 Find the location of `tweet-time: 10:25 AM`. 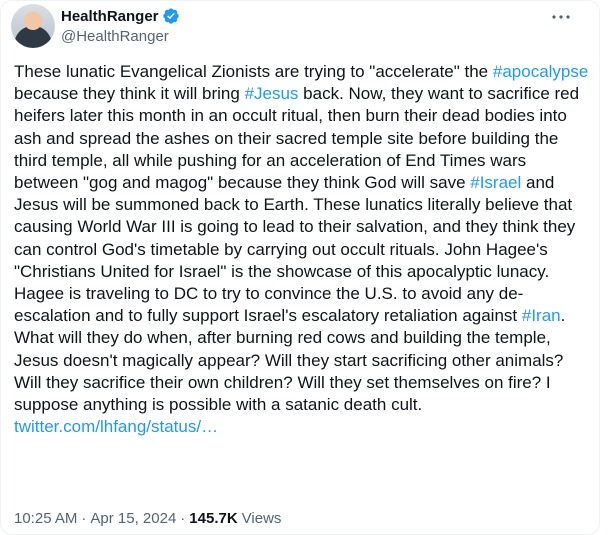

tweet-time: 10:25 AM is located at coordinates (45, 518).